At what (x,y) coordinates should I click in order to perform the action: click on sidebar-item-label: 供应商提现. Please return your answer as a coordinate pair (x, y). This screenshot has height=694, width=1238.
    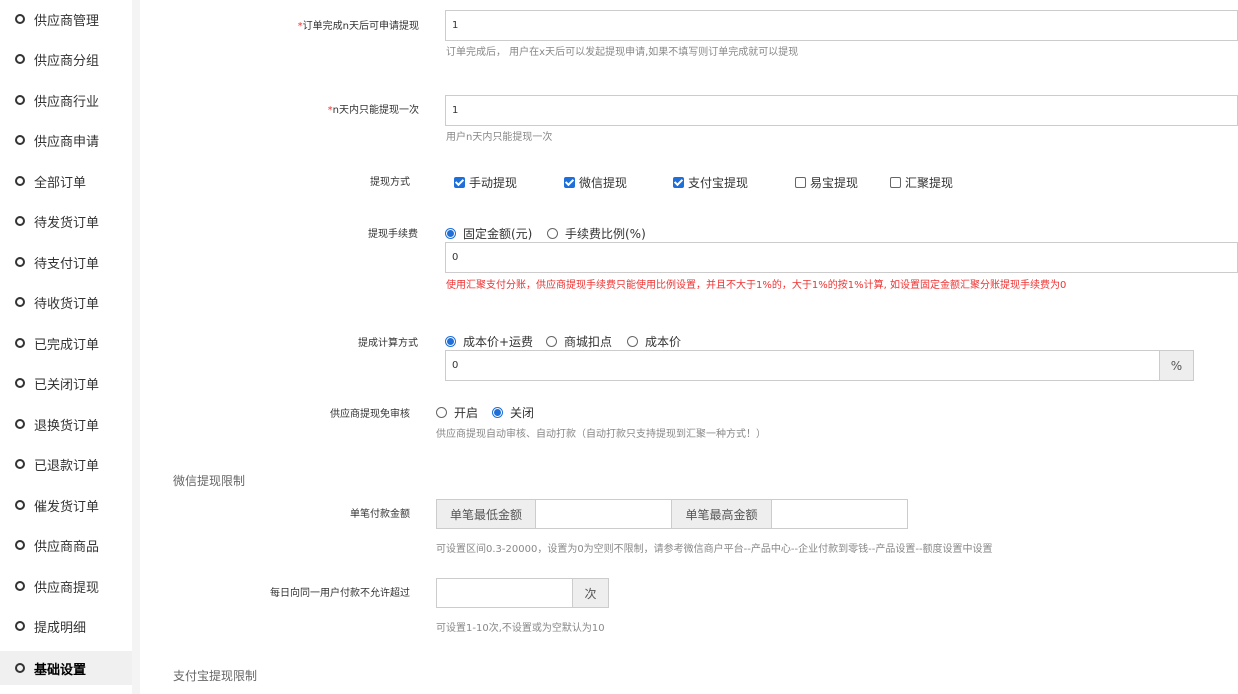
    Looking at the image, I should click on (67, 588).